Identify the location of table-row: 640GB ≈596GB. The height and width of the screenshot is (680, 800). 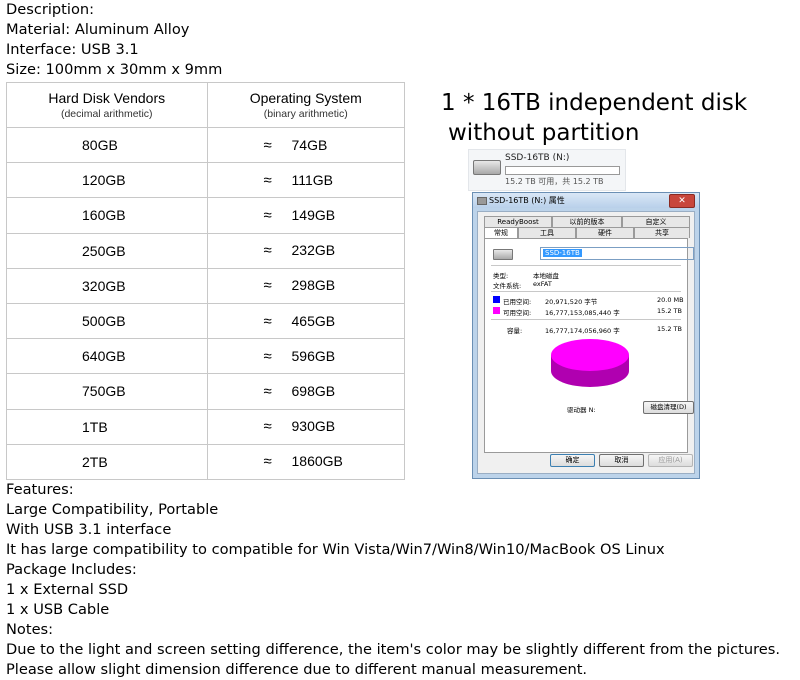
(206, 356).